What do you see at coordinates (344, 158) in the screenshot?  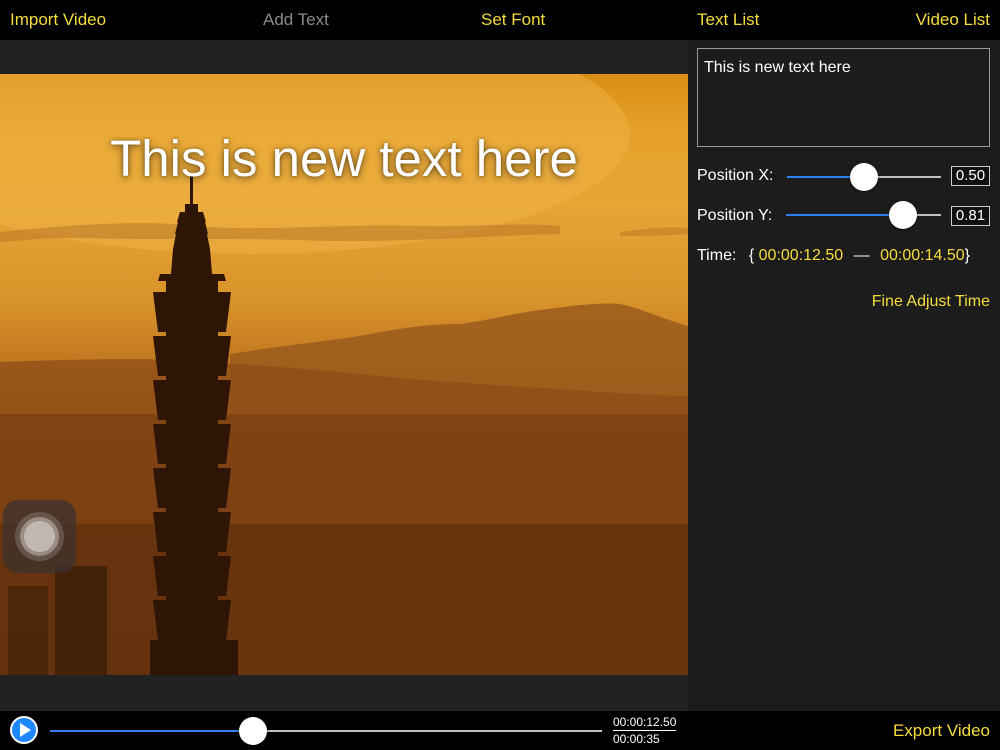 I see `video-overlay-text: This is new text here` at bounding box center [344, 158].